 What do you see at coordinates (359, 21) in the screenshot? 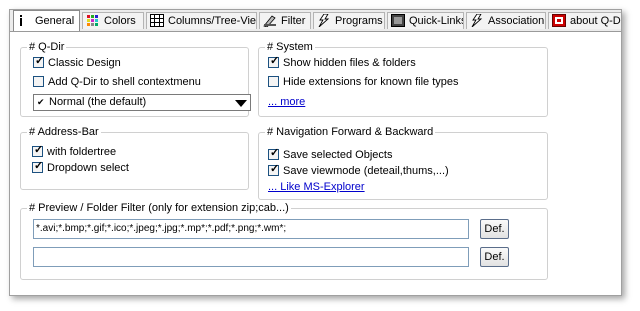
I see `tab-label: Programs` at bounding box center [359, 21].